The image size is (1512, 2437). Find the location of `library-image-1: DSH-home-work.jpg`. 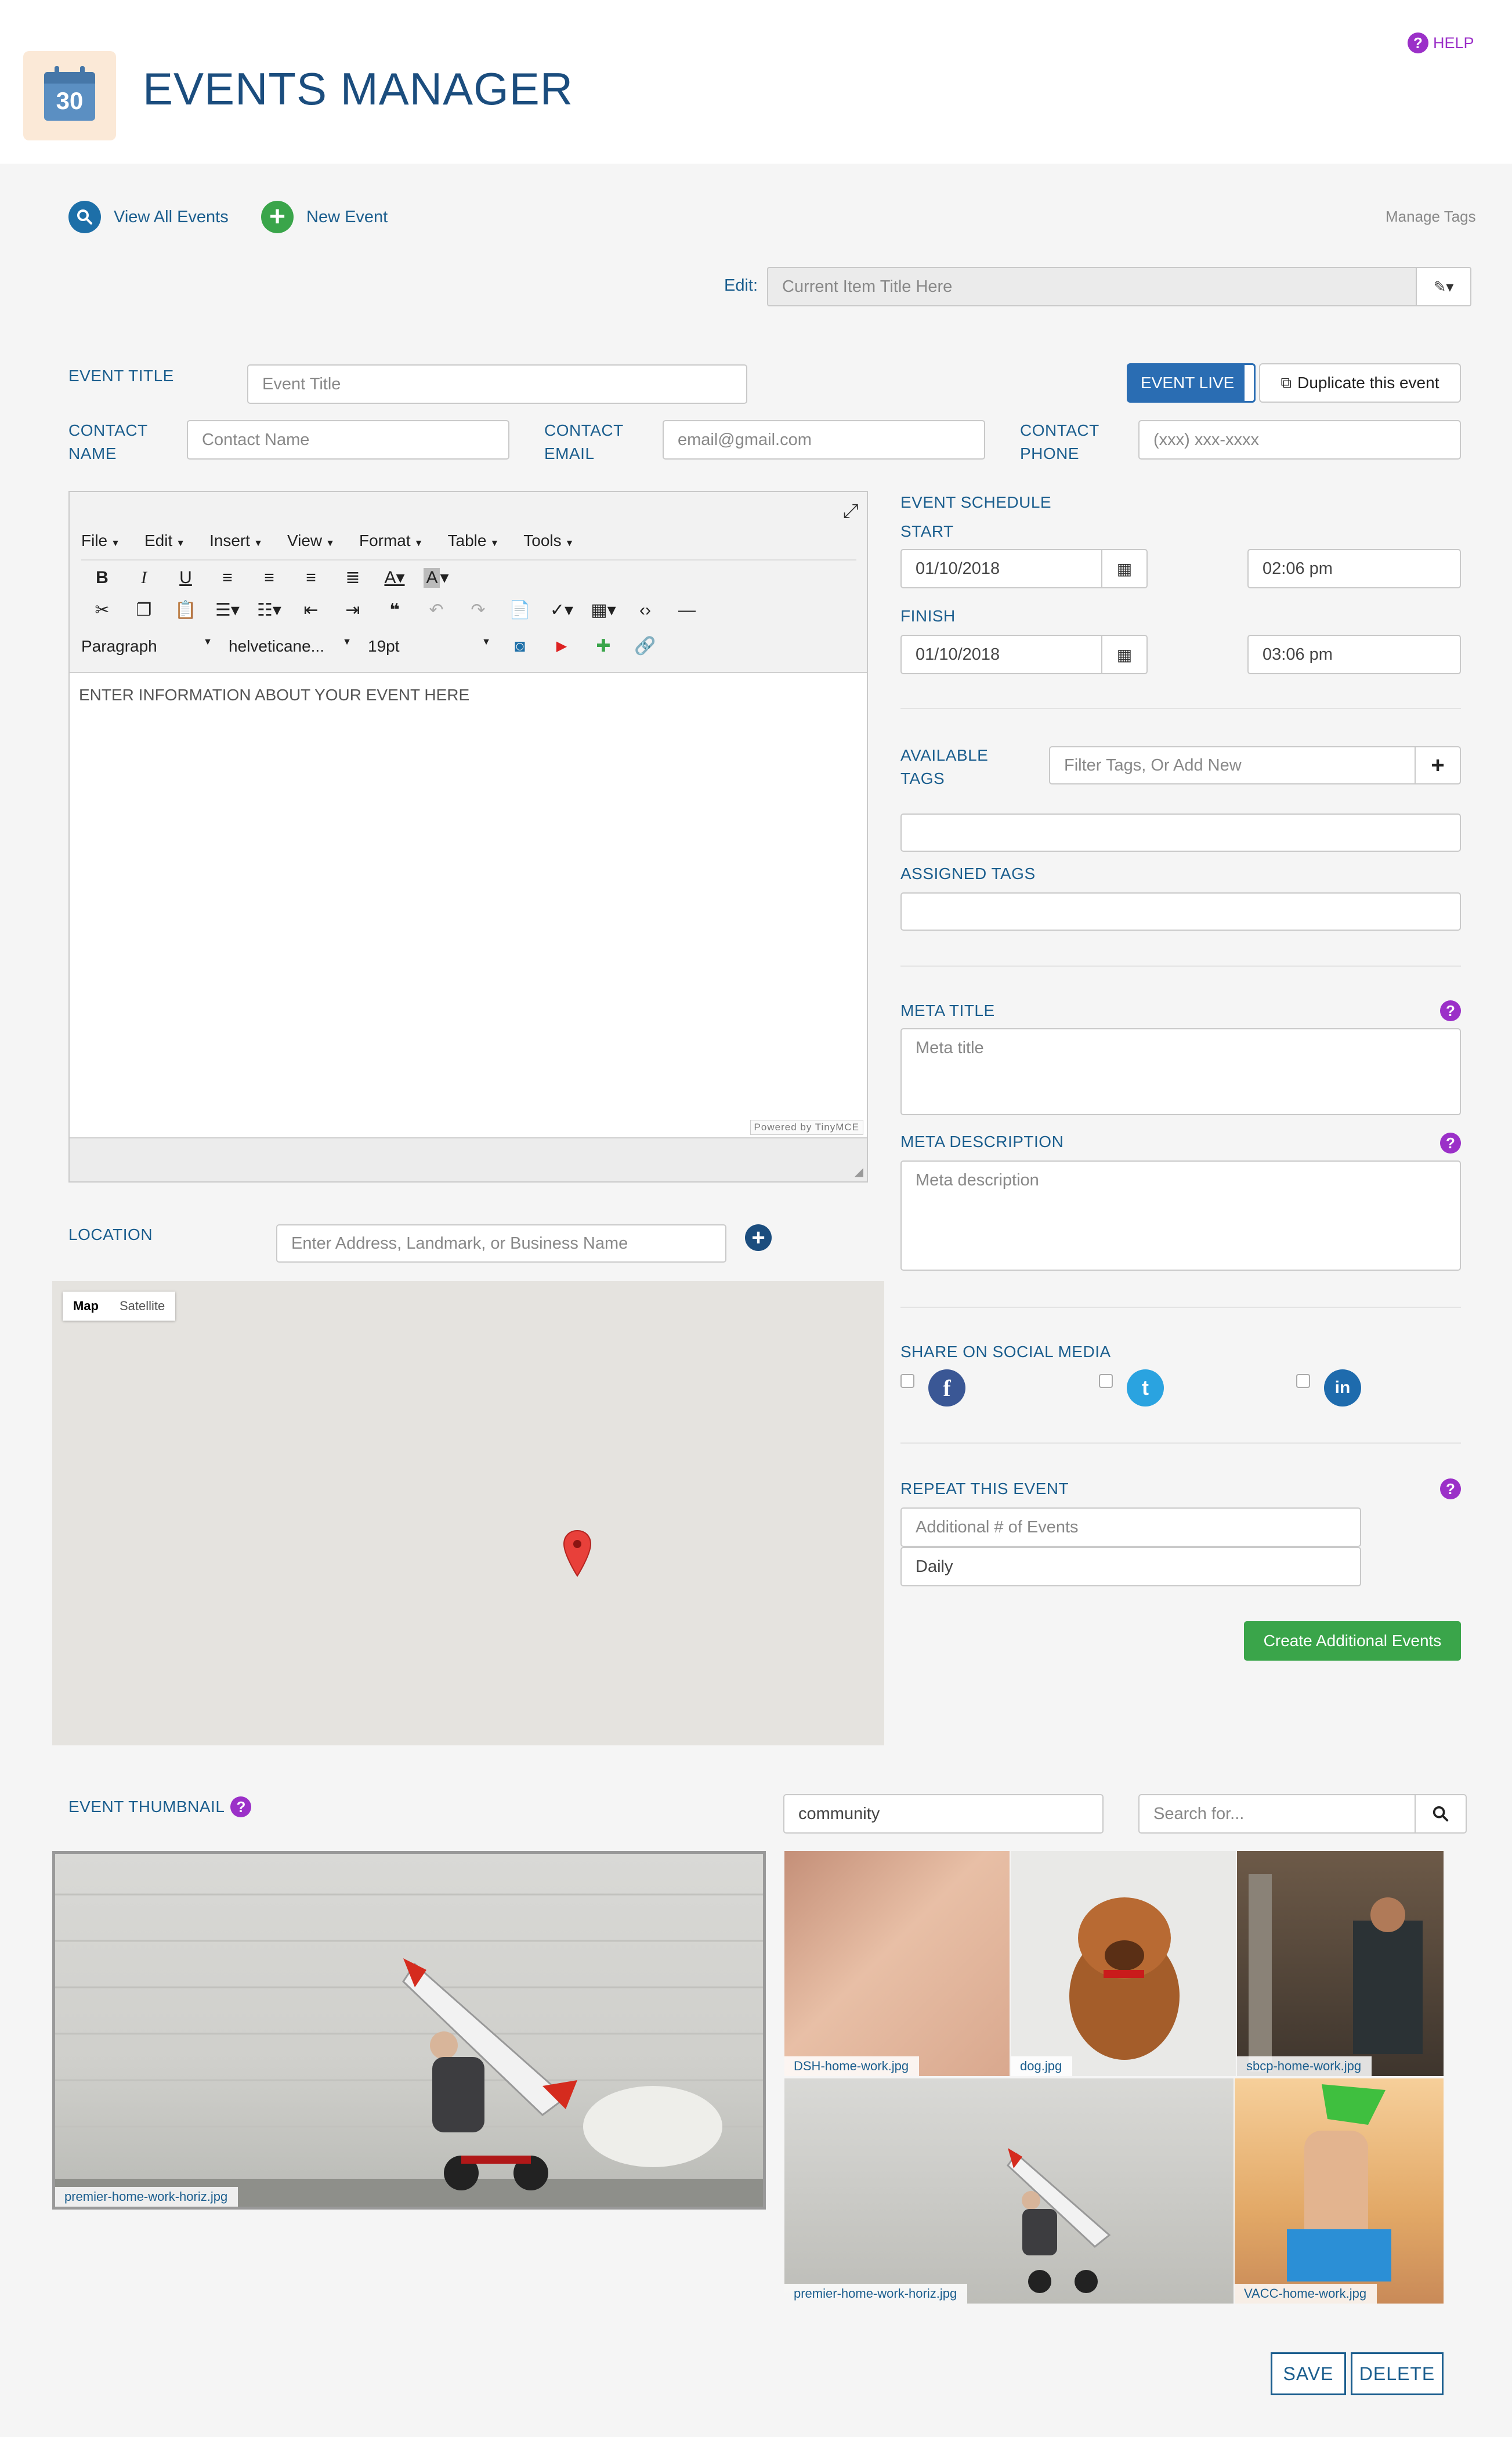

library-image-1: DSH-home-work.jpg is located at coordinates (897, 1963).